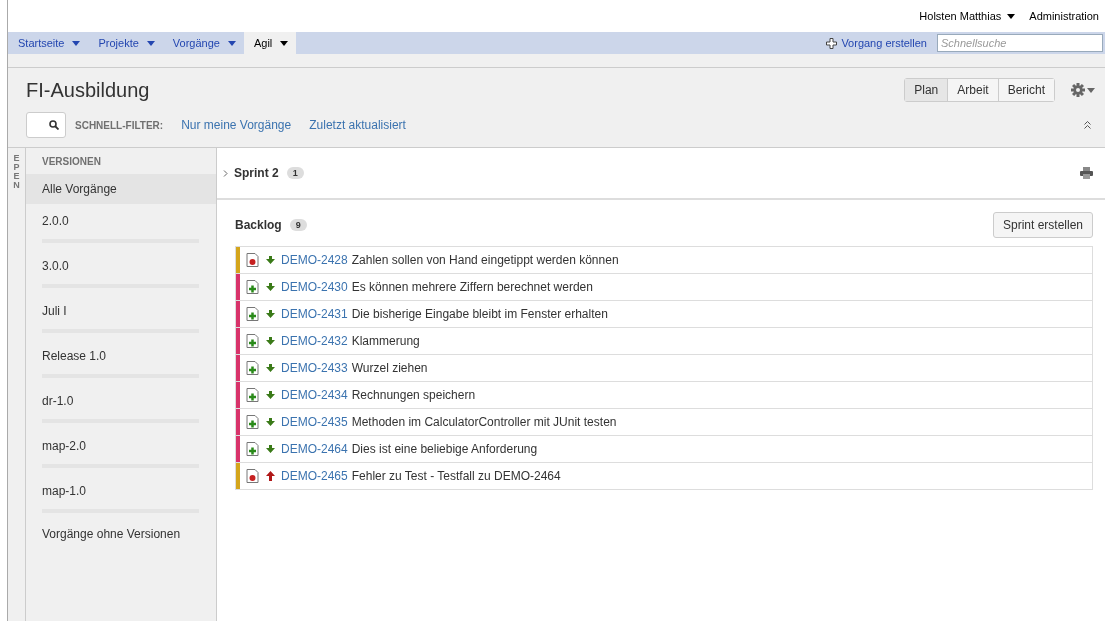 This screenshot has height=621, width=1105. What do you see at coordinates (664, 287) in the screenshot?
I see `issue-row: DEMO-2430 Es können mehrere Ziffern berechnet werden` at bounding box center [664, 287].